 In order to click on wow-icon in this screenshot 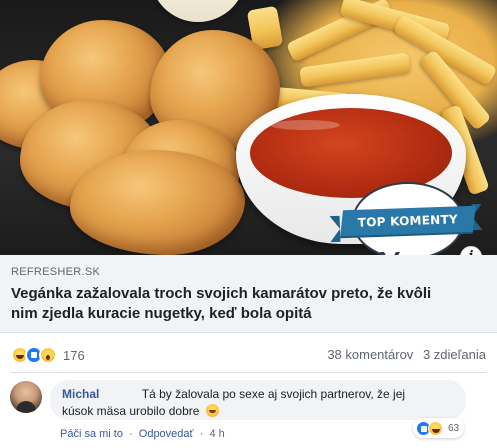, I will do `click(48, 355)`.